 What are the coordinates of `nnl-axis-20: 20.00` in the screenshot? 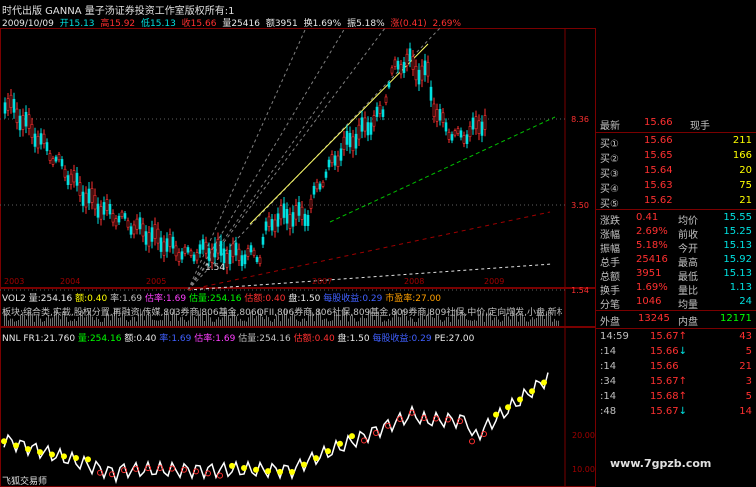 It's located at (583, 435).